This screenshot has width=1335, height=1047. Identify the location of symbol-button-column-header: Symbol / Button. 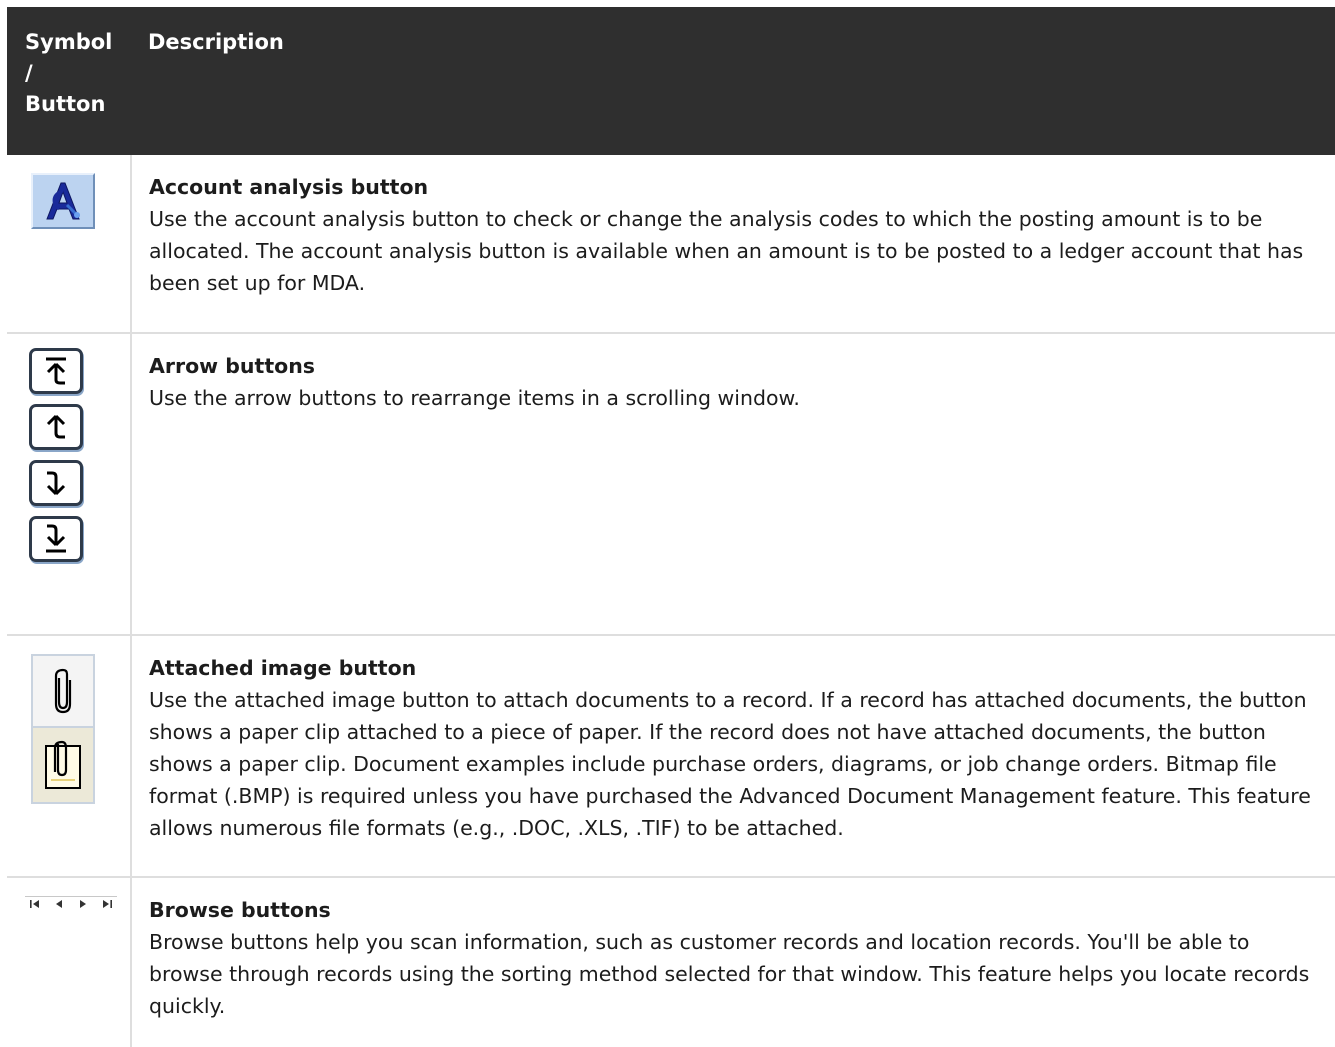
(69, 81).